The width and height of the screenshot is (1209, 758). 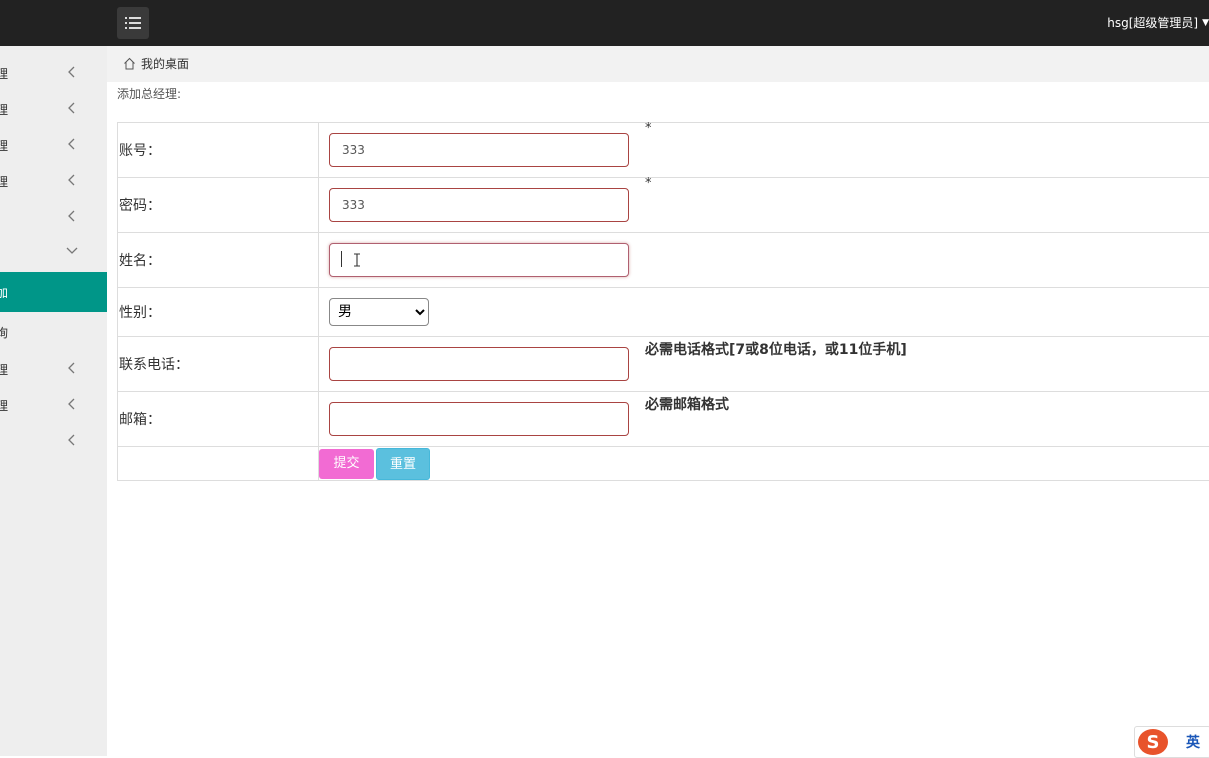 I want to click on account-label: 账号：, so click(x=218, y=150).